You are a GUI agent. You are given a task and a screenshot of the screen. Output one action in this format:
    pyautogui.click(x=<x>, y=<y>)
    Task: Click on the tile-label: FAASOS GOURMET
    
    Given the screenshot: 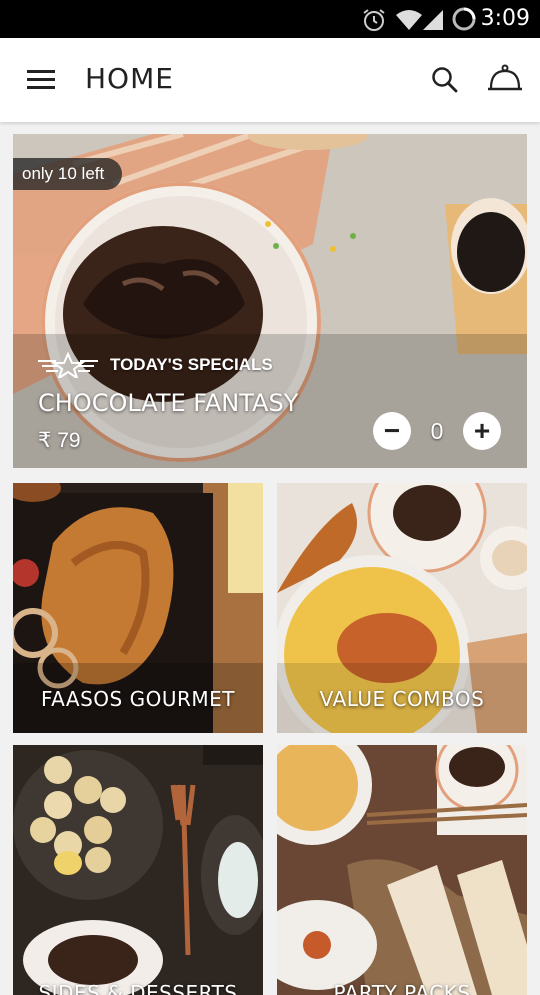 What is the action you would take?
    pyautogui.click(x=138, y=699)
    